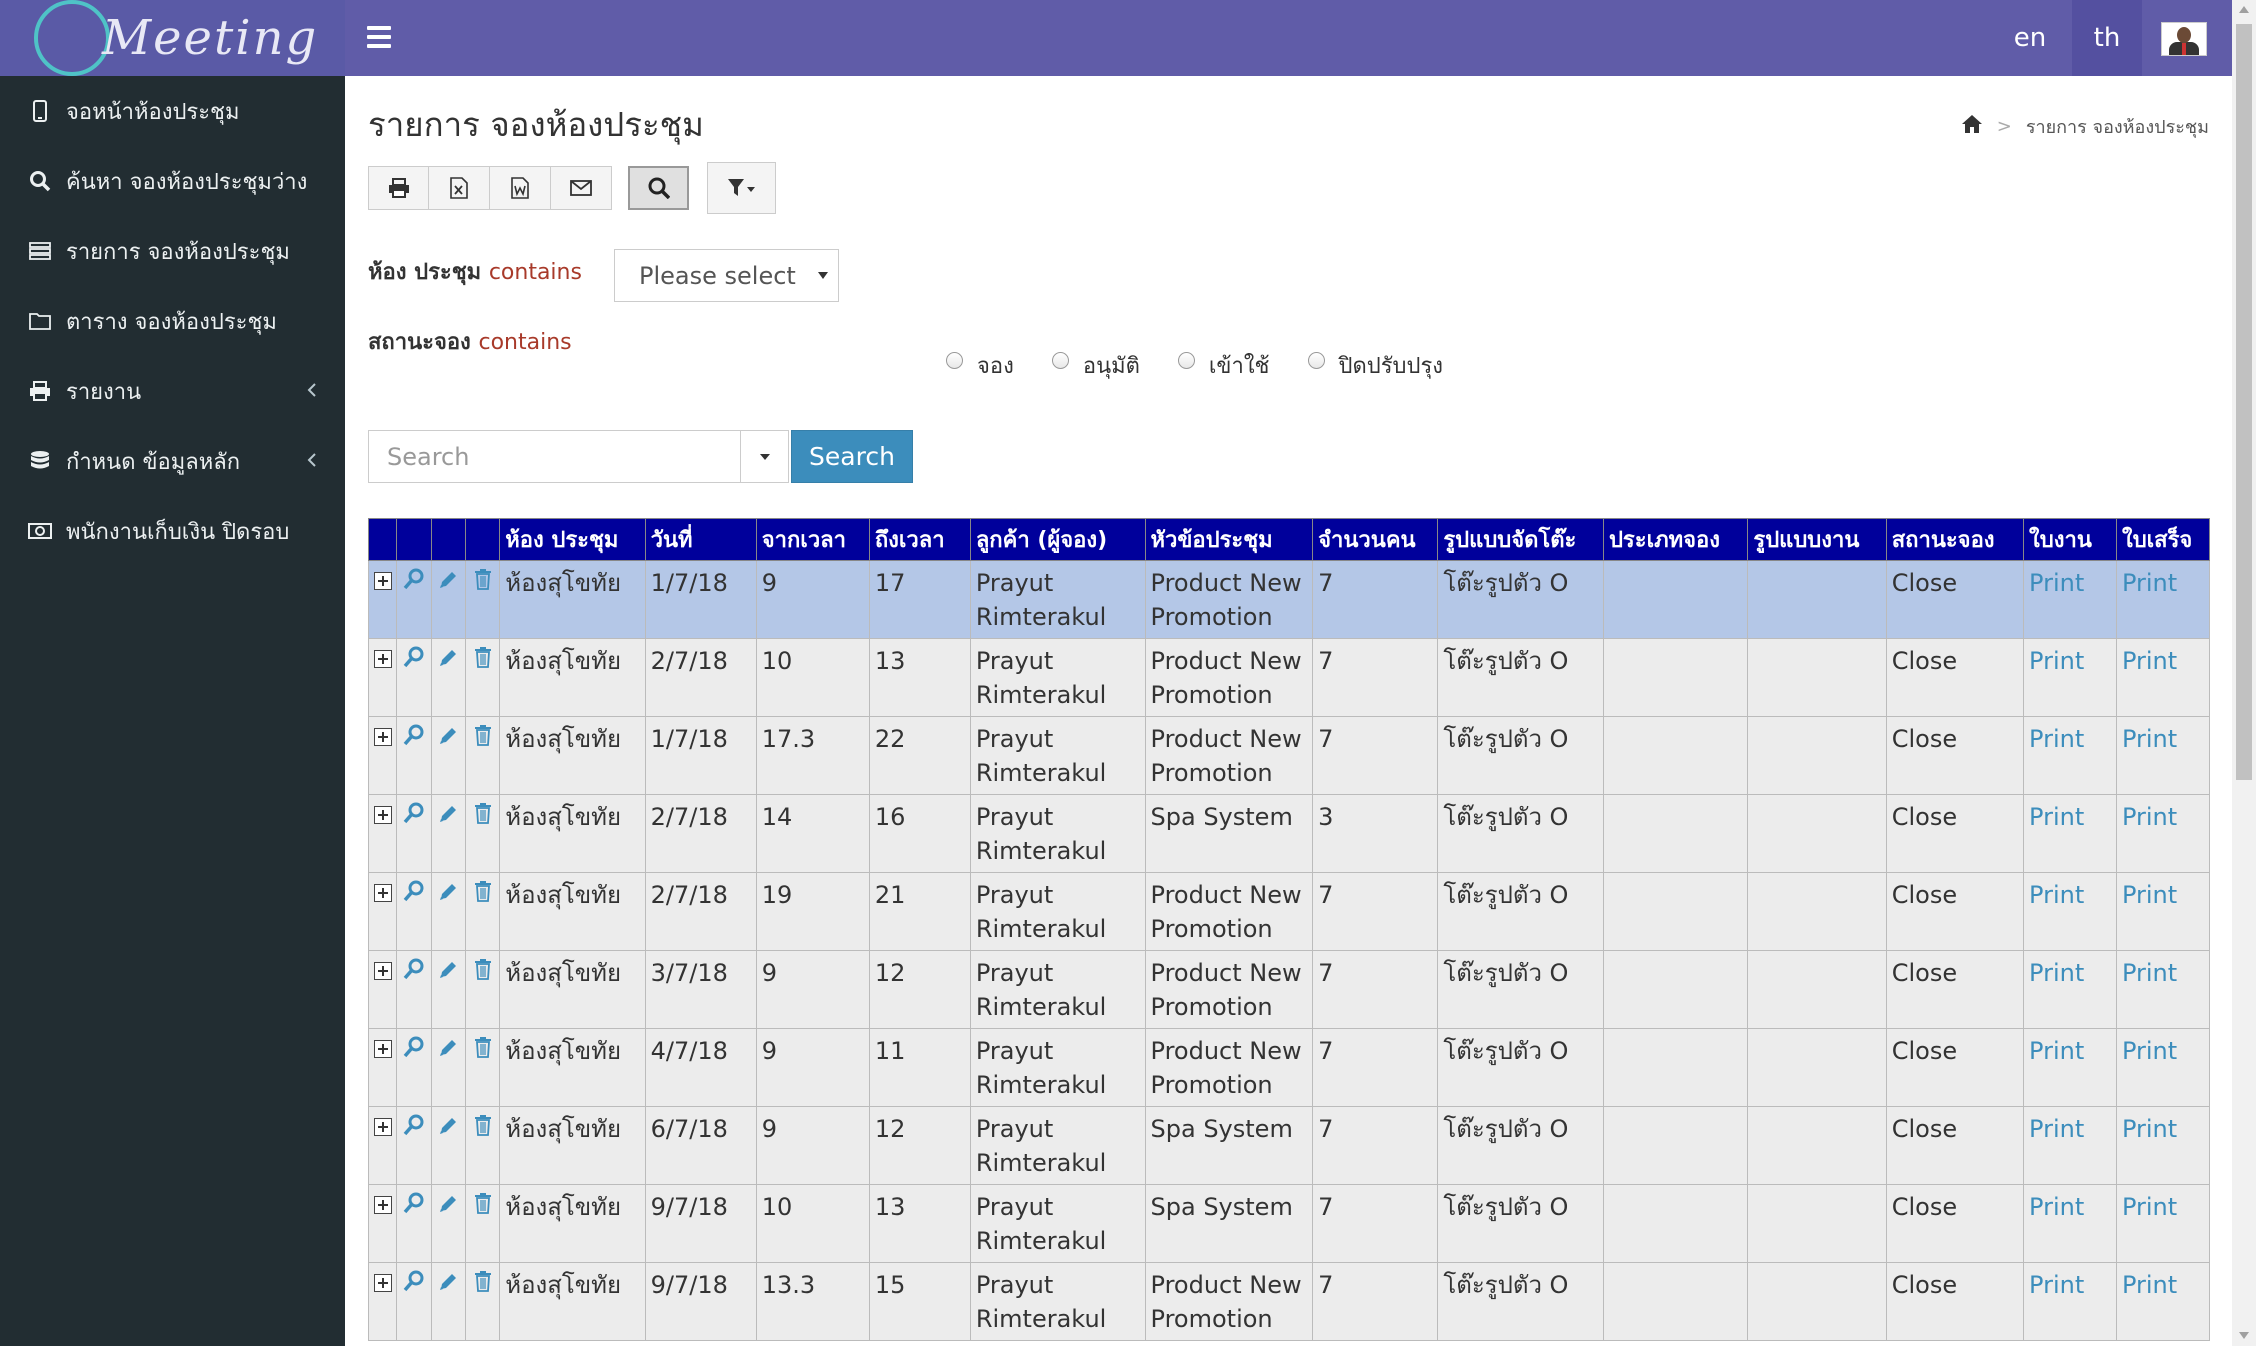 The image size is (2256, 1346). Describe the element at coordinates (398, 188) in the screenshot. I see `print-button` at that location.